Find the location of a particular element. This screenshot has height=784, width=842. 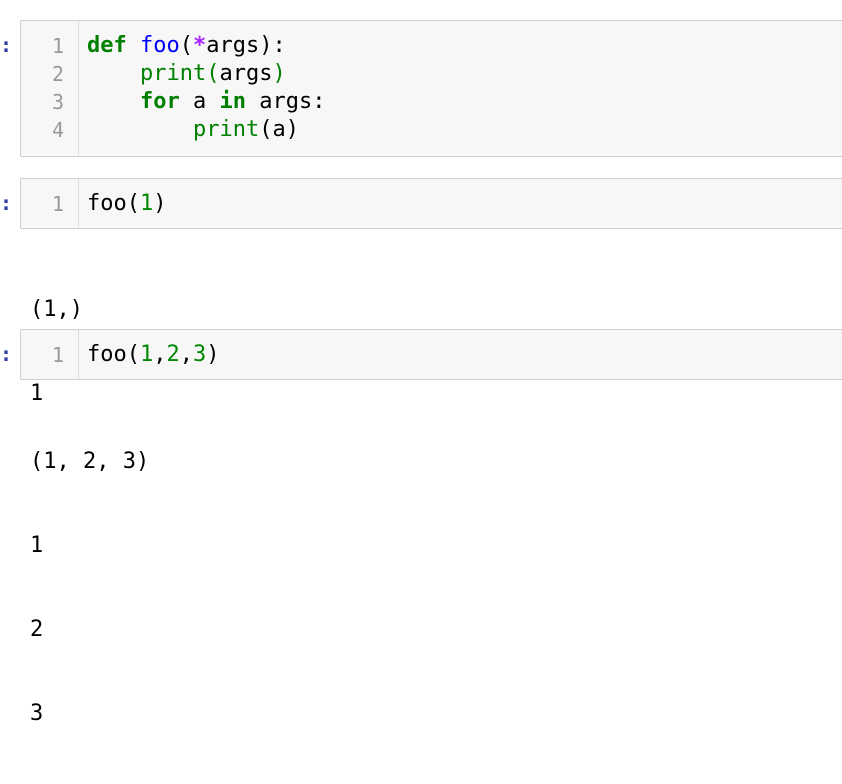

line-number: 2 is located at coordinates (57, 74).